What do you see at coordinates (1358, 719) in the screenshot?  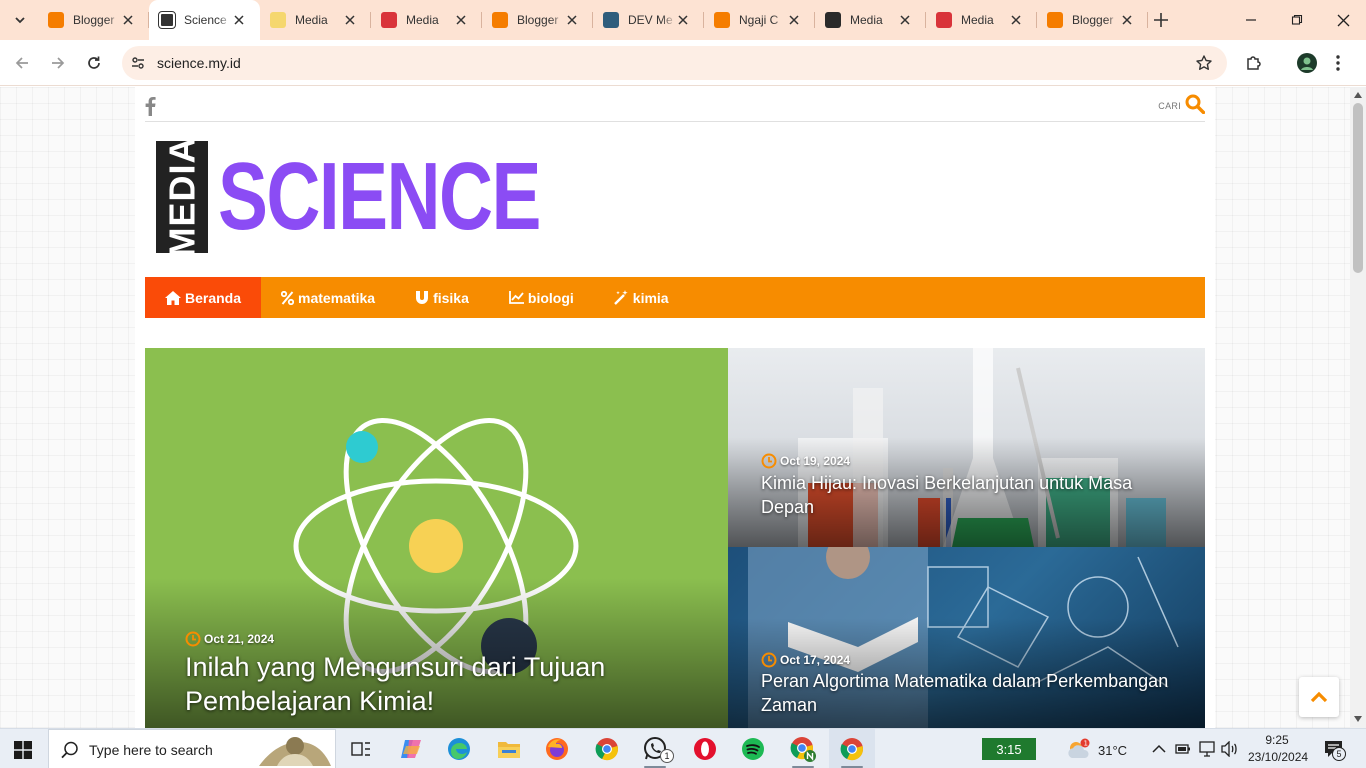 I see `scroll-down-arrow-icon` at bounding box center [1358, 719].